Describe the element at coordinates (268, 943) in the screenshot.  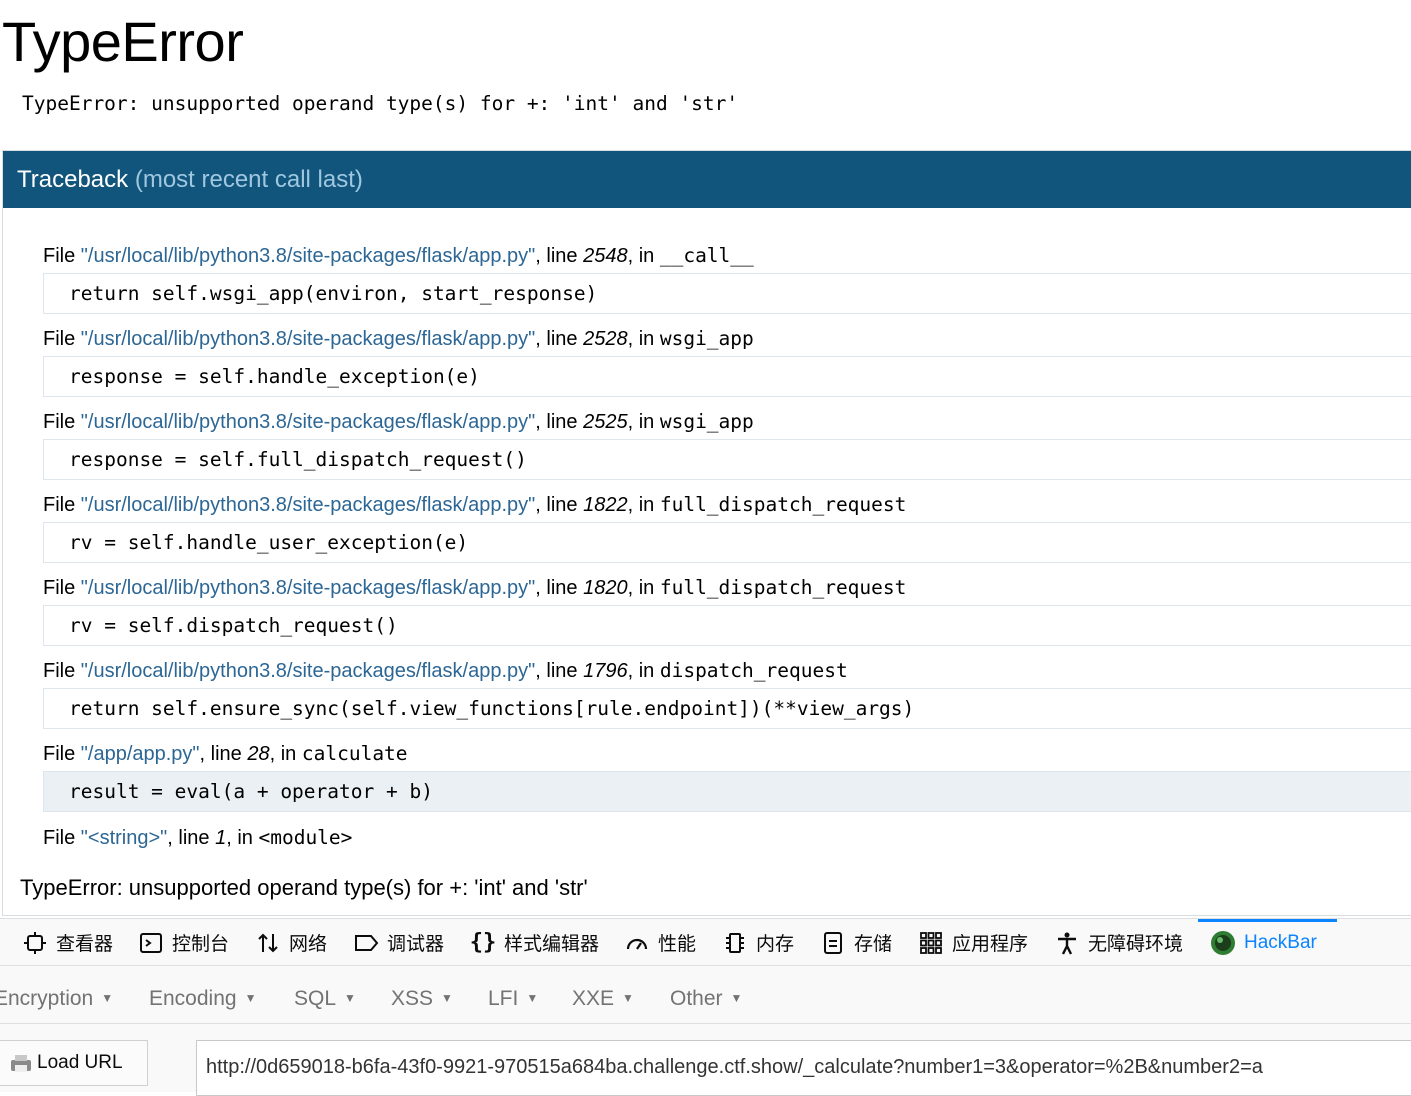
I see `network-icon` at that location.